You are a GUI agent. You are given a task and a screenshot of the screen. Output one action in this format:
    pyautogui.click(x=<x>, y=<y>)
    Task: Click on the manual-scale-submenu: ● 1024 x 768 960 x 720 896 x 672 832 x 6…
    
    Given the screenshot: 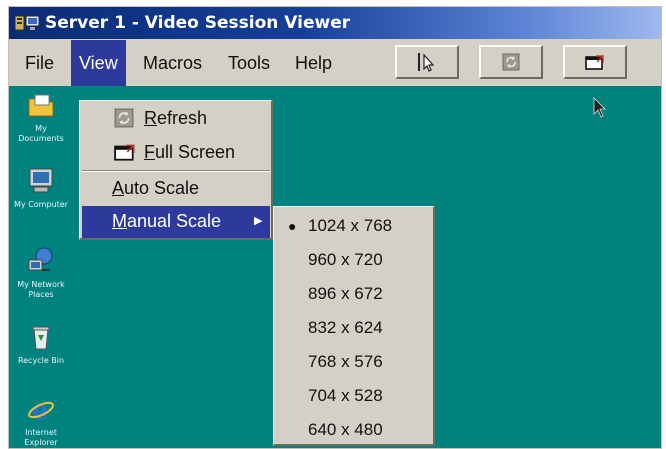 What is the action you would take?
    pyautogui.click(x=354, y=326)
    